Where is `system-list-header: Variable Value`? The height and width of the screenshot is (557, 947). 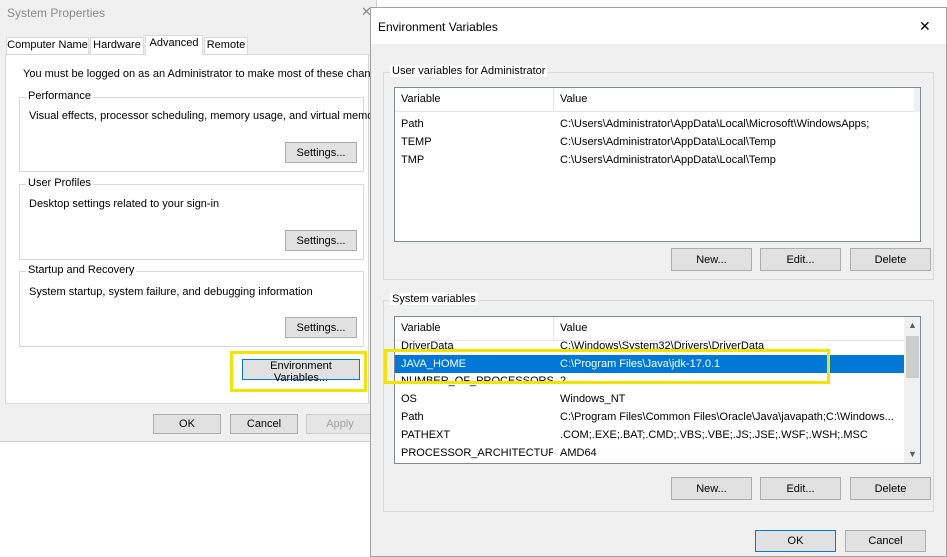 system-list-header: Variable Value is located at coordinates (649, 329).